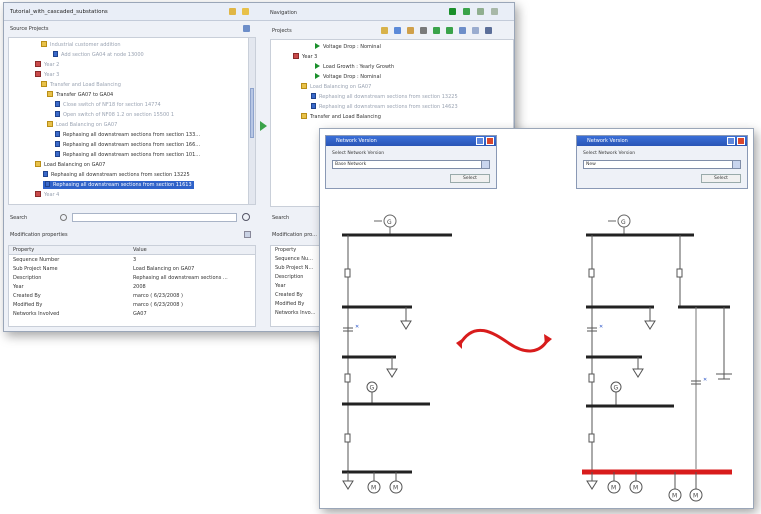  I want to click on column-header-property: Property, so click(23, 250).